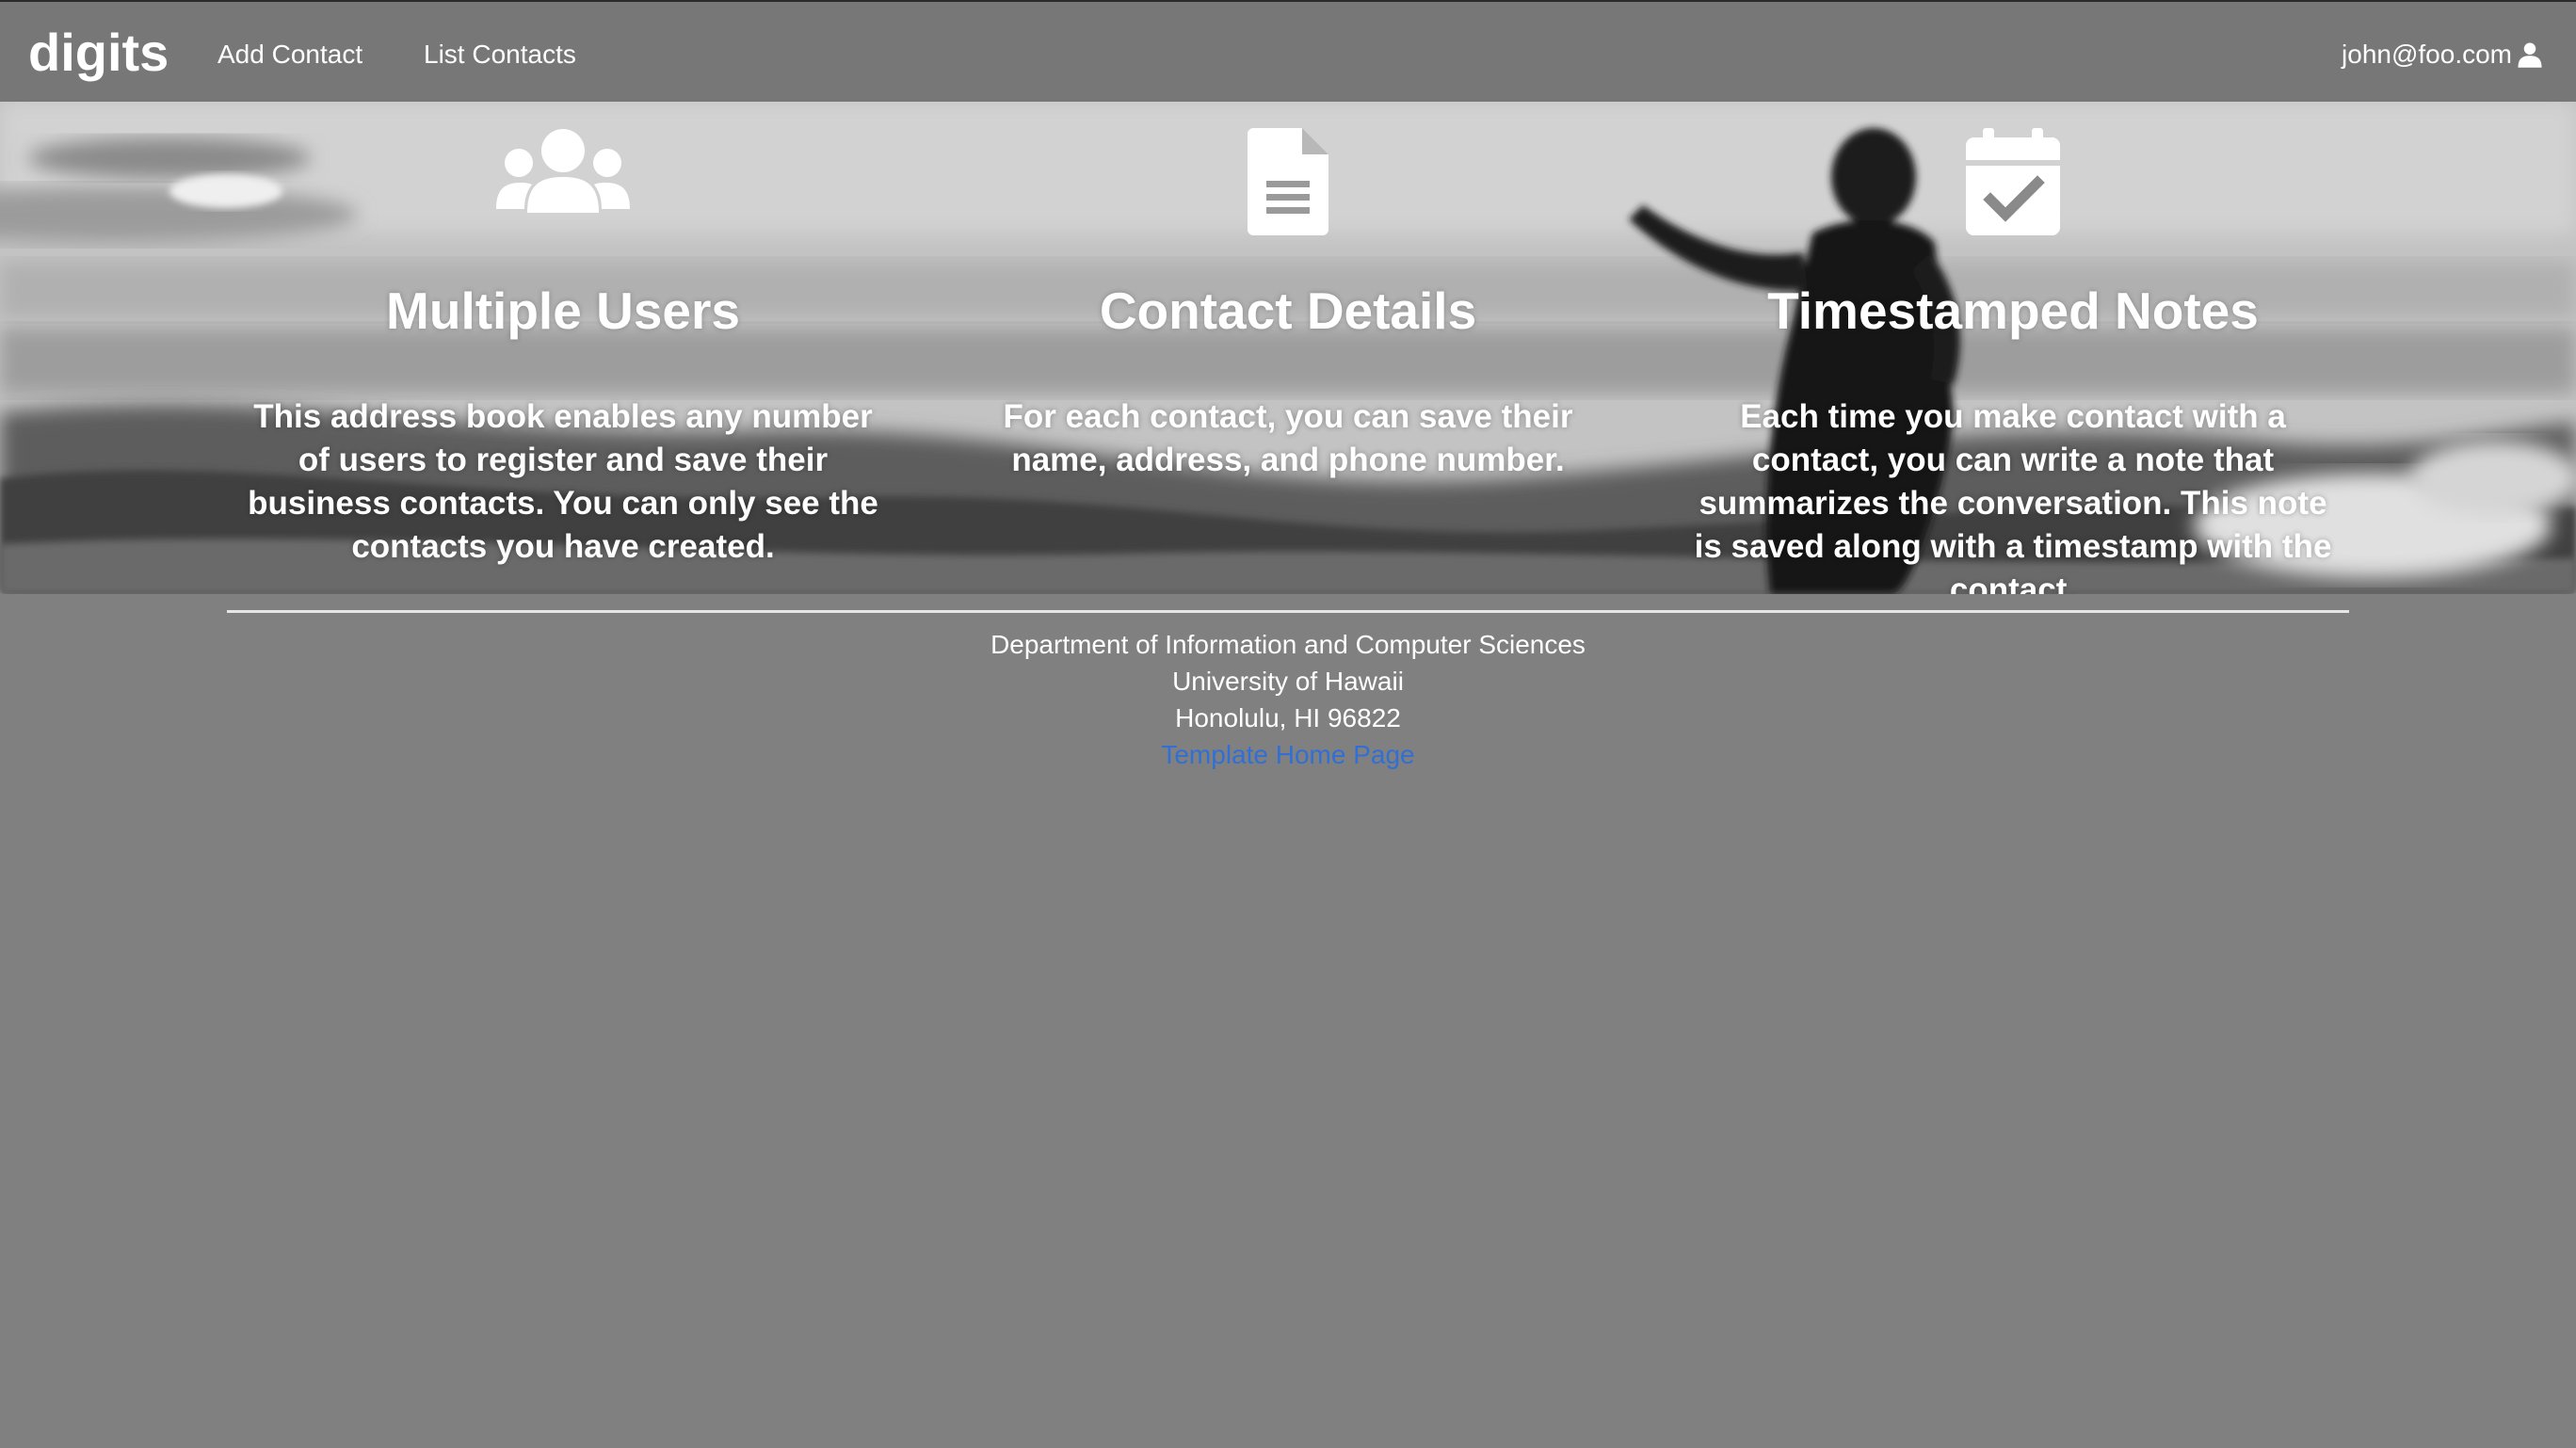 The width and height of the screenshot is (2576, 1448). I want to click on feature-title: Multiple Users, so click(563, 311).